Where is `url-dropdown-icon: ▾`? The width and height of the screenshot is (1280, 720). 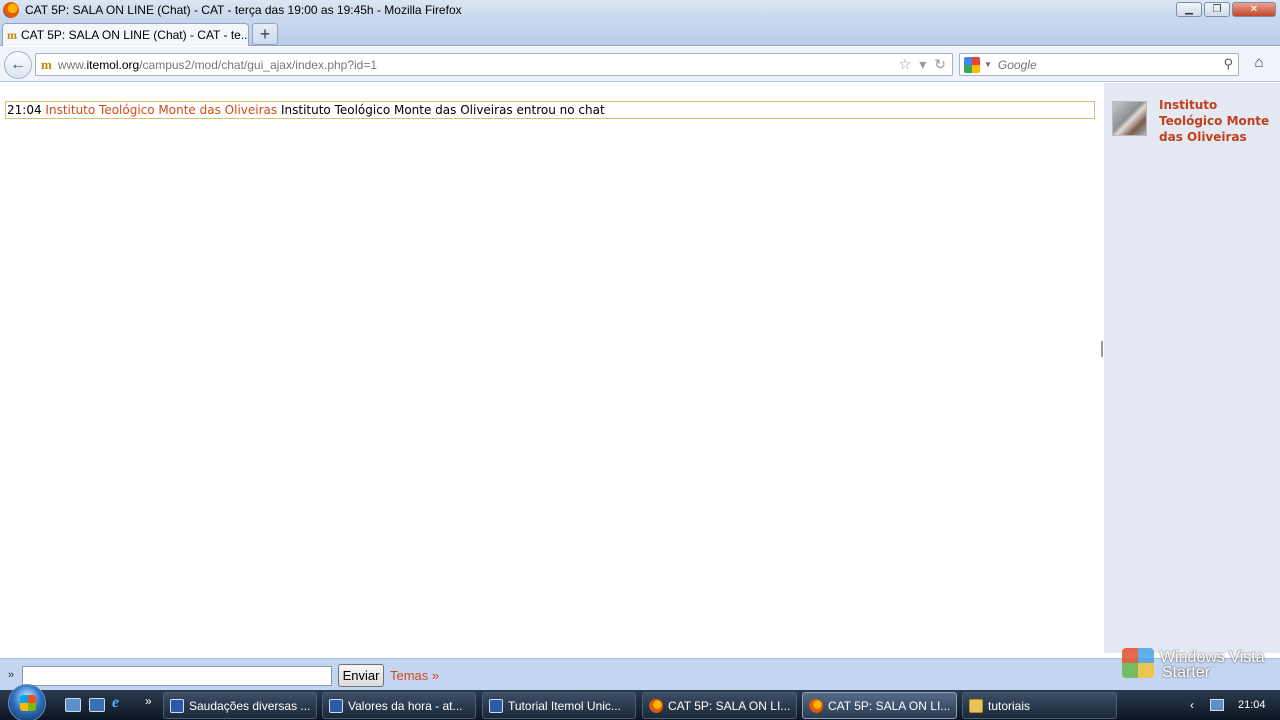 url-dropdown-icon: ▾ is located at coordinates (922, 64).